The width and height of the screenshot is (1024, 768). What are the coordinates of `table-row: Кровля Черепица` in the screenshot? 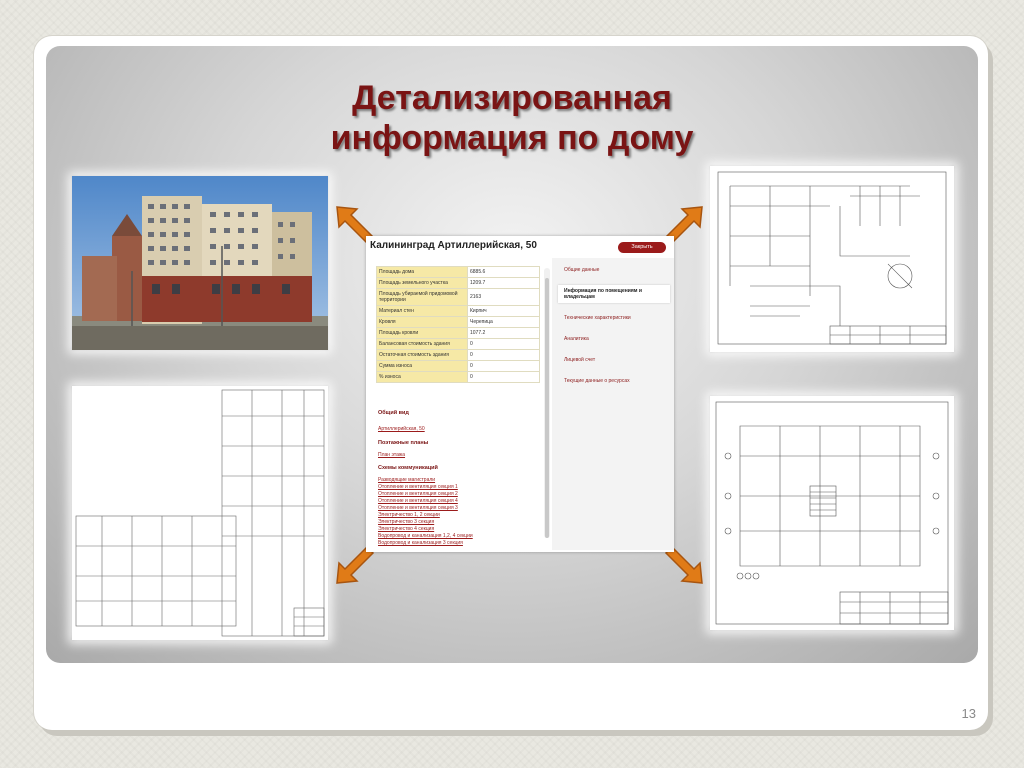 It's located at (458, 322).